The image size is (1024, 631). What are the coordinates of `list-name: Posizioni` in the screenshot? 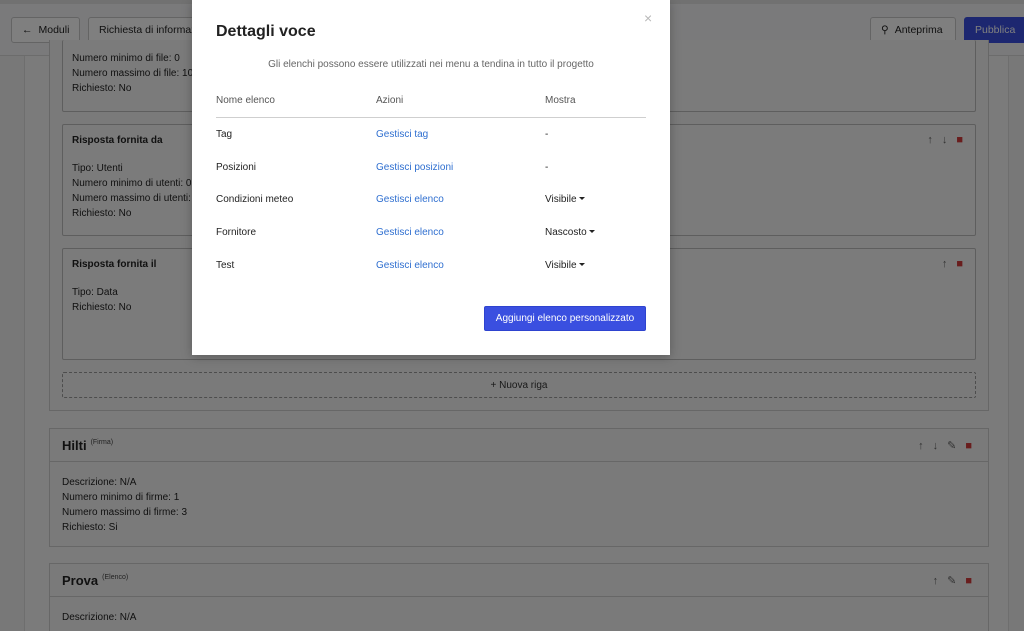 It's located at (236, 167).